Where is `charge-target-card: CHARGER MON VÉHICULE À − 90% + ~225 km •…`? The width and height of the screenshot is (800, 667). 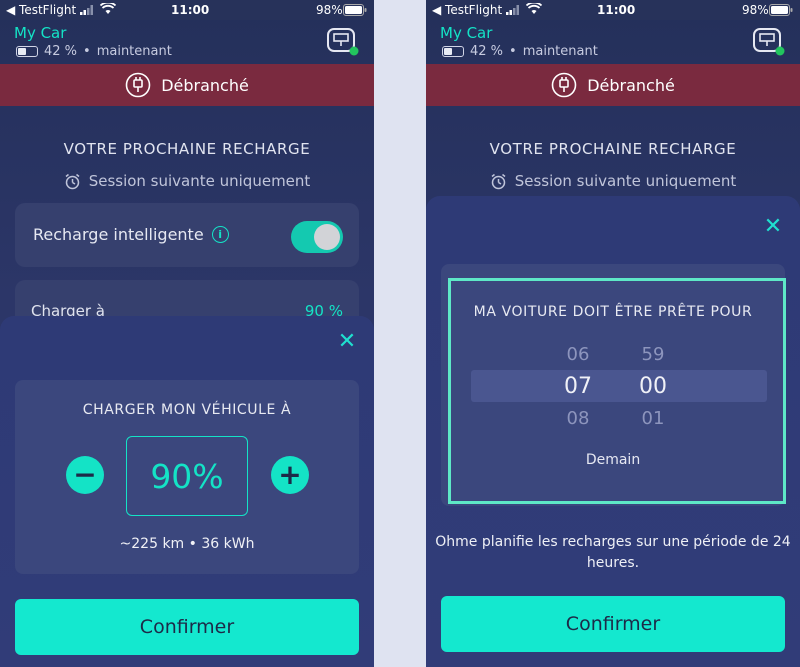
charge-target-card: CHARGER MON VÉHICULE À − 90% + ~225 km •… is located at coordinates (187, 477).